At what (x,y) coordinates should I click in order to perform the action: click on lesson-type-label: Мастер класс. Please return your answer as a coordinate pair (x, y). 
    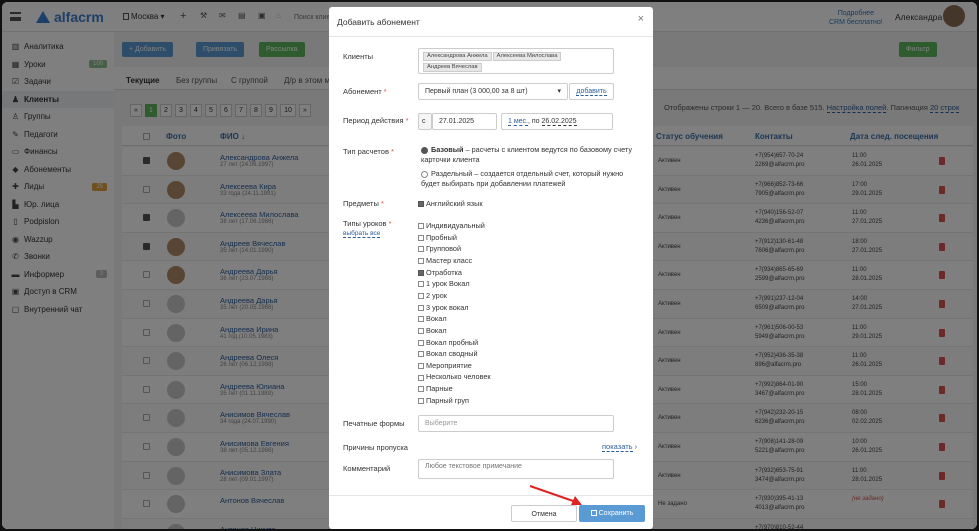
    Looking at the image, I should click on (449, 260).